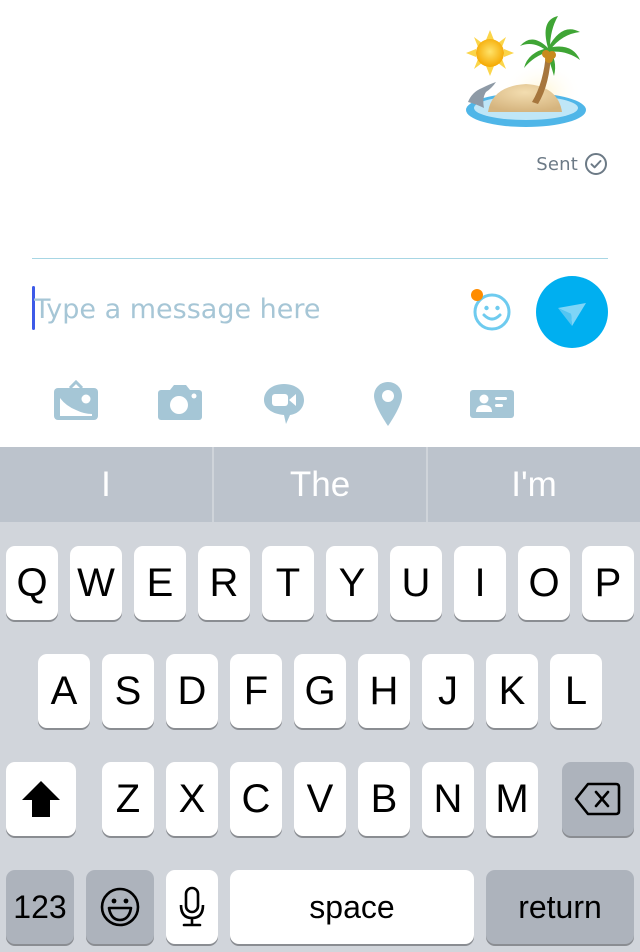 The width and height of the screenshot is (640, 952). Describe the element at coordinates (534, 484) in the screenshot. I see `suggestion-item: I'm` at that location.